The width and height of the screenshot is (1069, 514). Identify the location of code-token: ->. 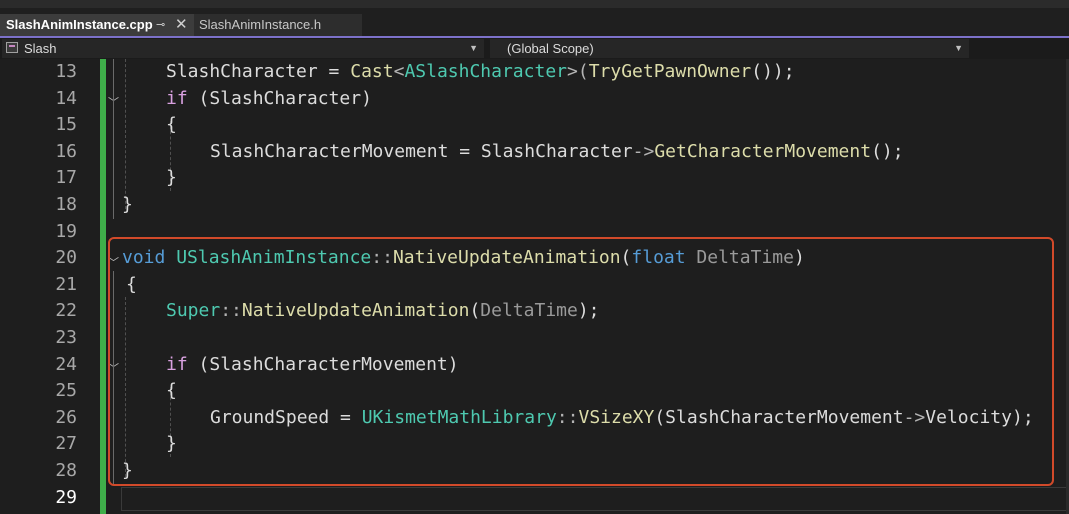
(643, 151).